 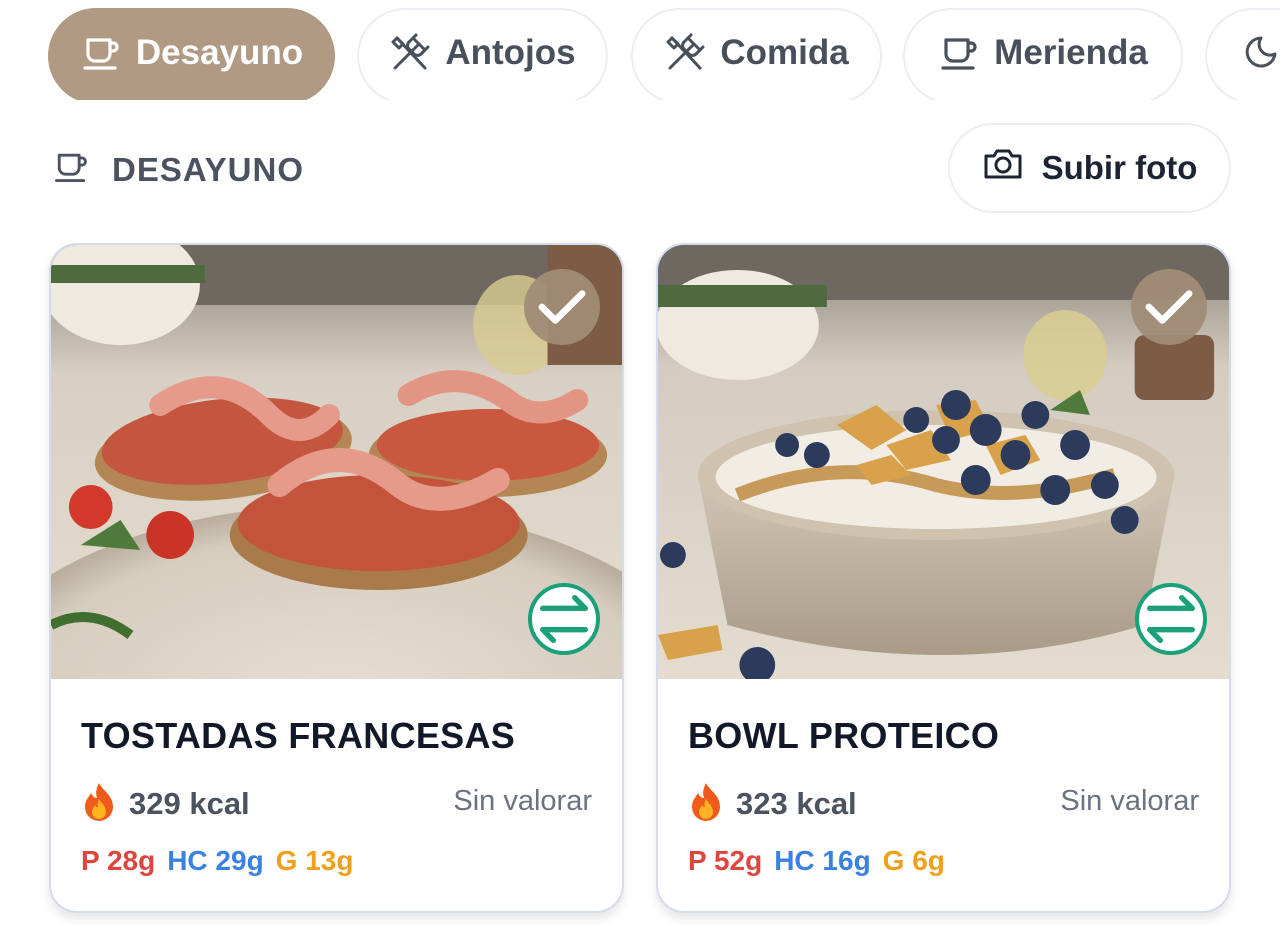 I want to click on macros: P 28g HC 29g G 13g, so click(x=217, y=861).